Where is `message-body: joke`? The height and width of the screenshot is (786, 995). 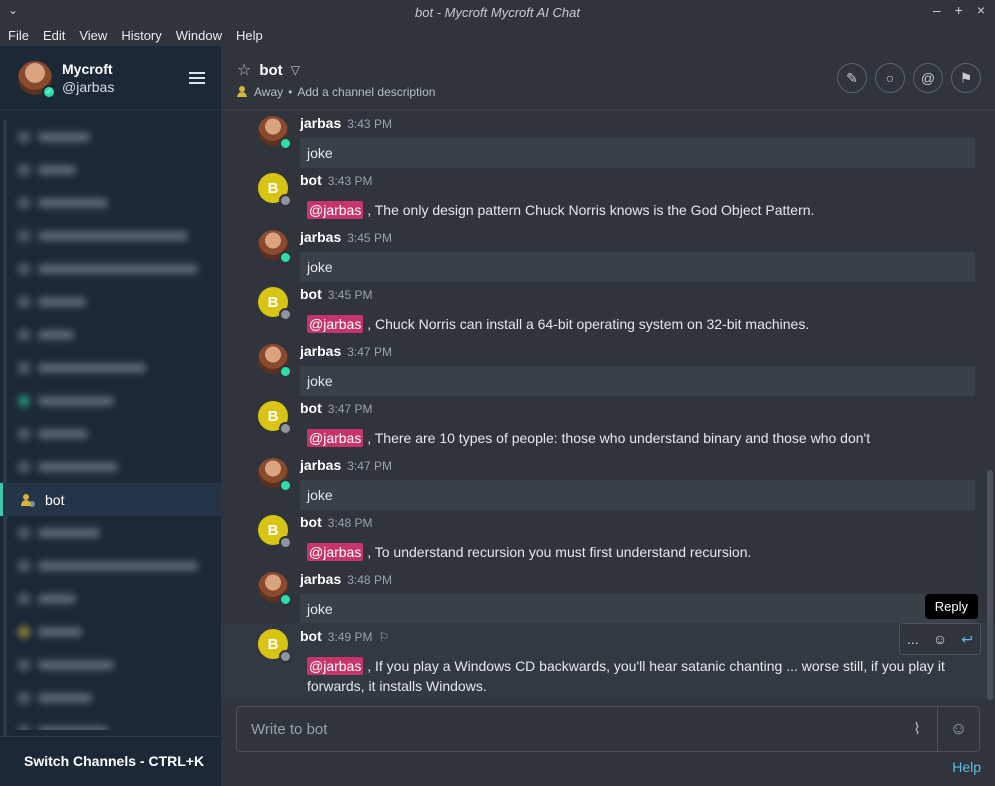
message-body: joke is located at coordinates (637, 495).